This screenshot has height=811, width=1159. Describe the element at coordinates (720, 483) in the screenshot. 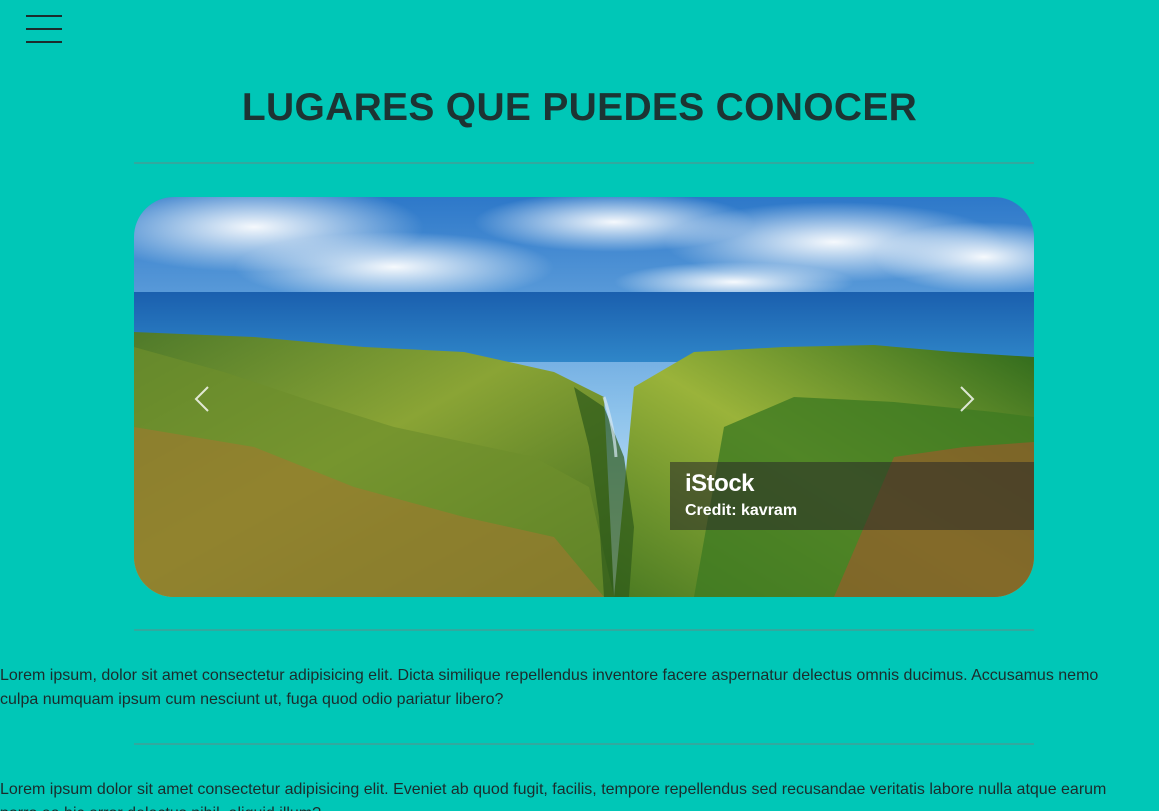

I see `watermark-brand: iStock` at that location.